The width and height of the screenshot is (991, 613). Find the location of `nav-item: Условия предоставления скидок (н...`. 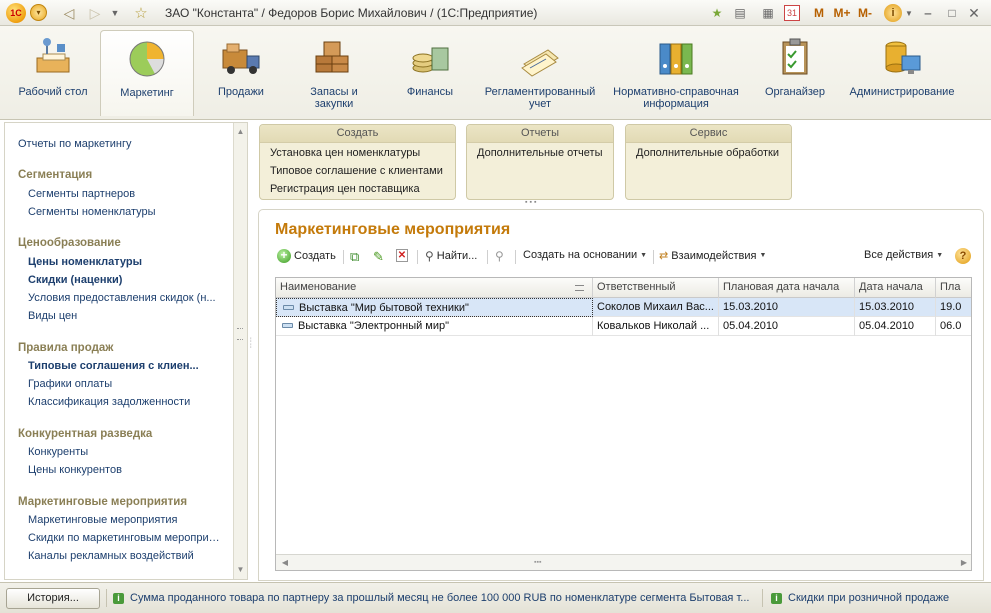

nav-item: Условия предоставления скидок (н... is located at coordinates (124, 298).